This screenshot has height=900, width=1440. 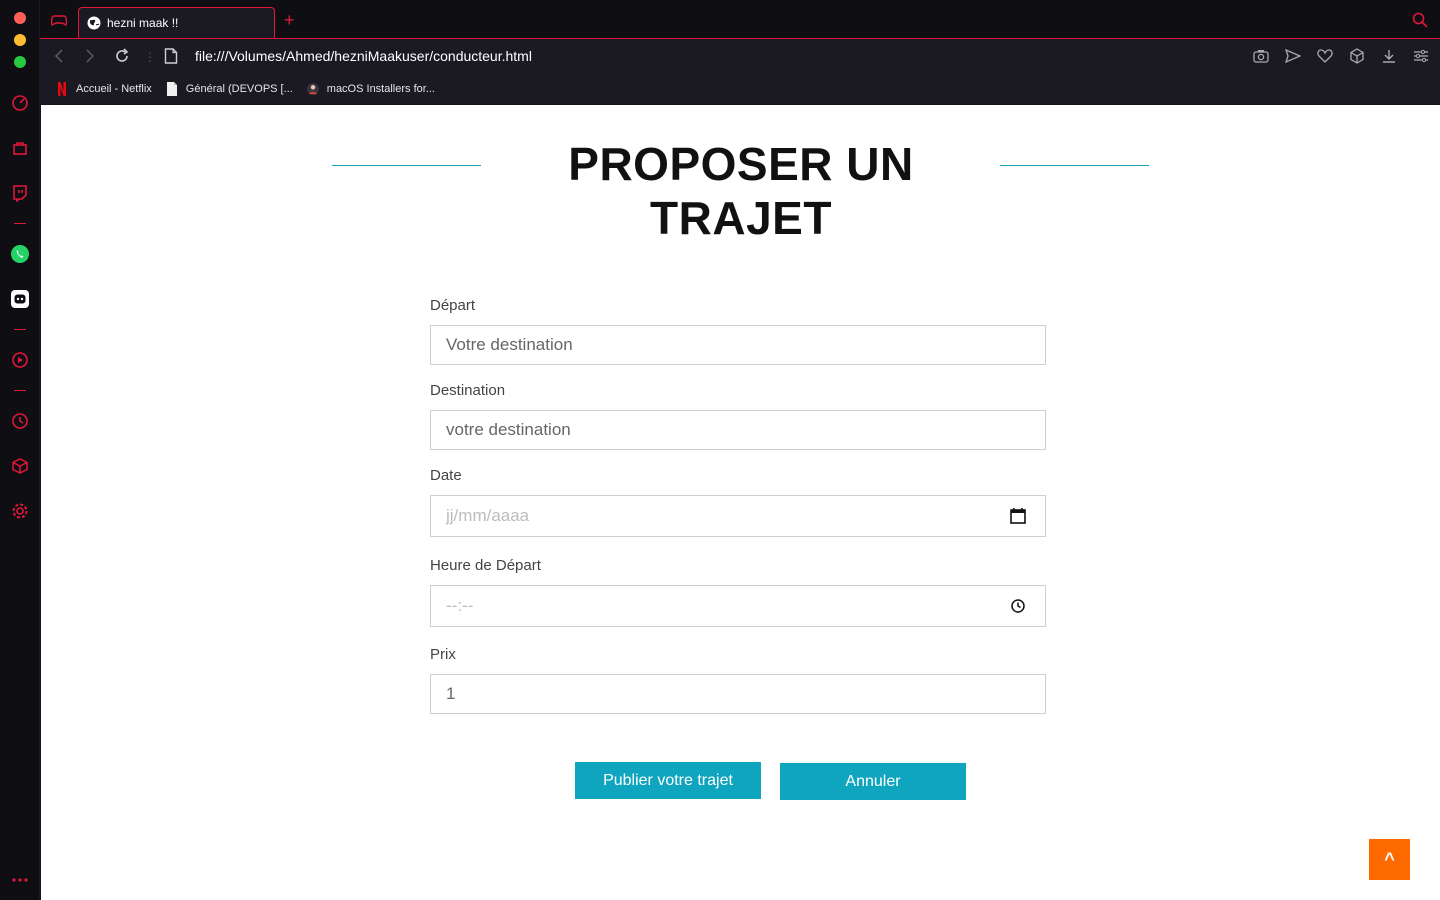 I want to click on netflix-icon, so click(x=62, y=89).